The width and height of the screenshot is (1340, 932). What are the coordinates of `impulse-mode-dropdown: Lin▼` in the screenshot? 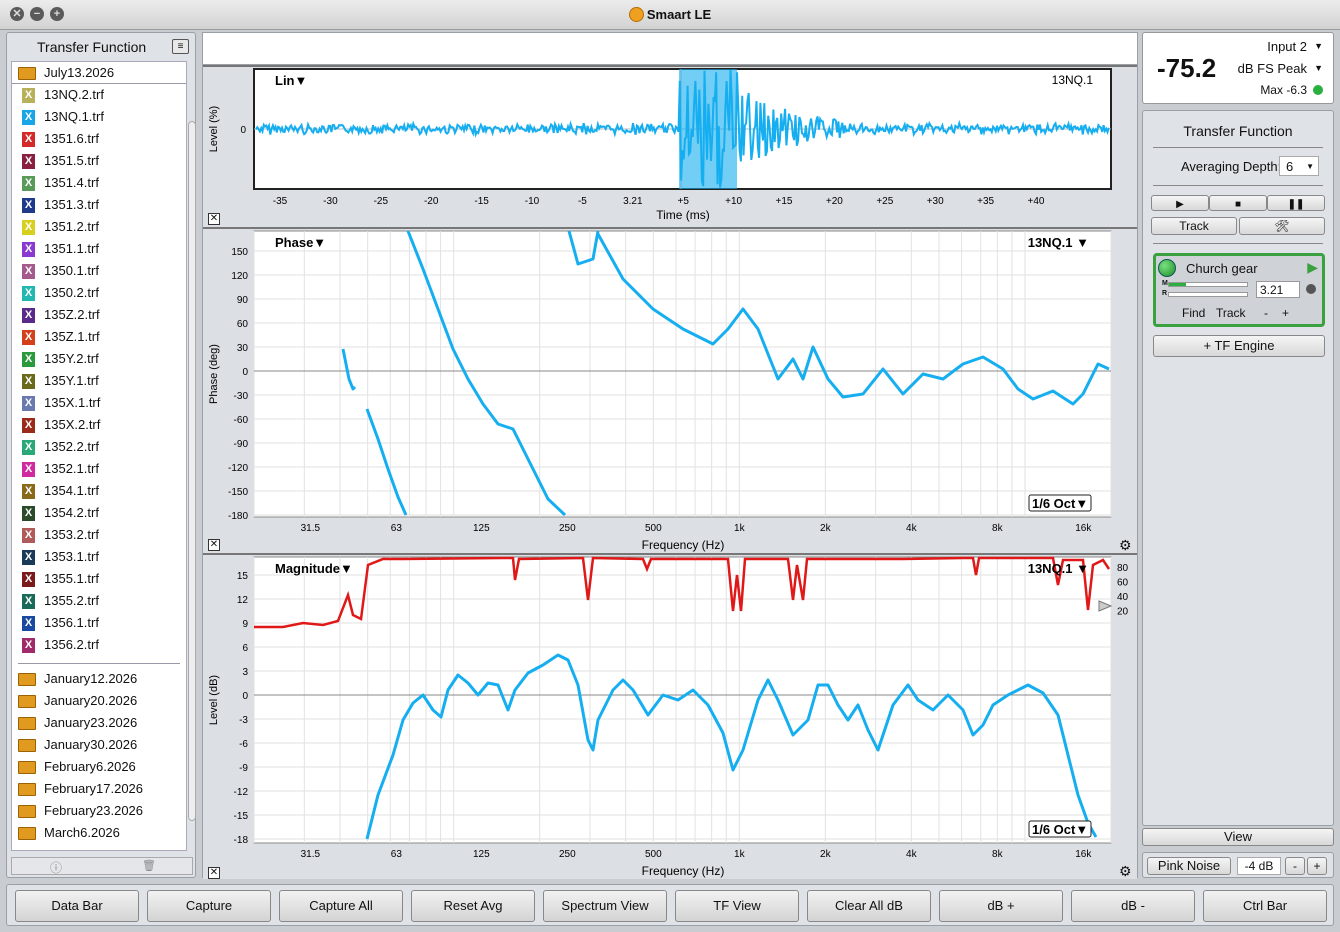 It's located at (291, 80).